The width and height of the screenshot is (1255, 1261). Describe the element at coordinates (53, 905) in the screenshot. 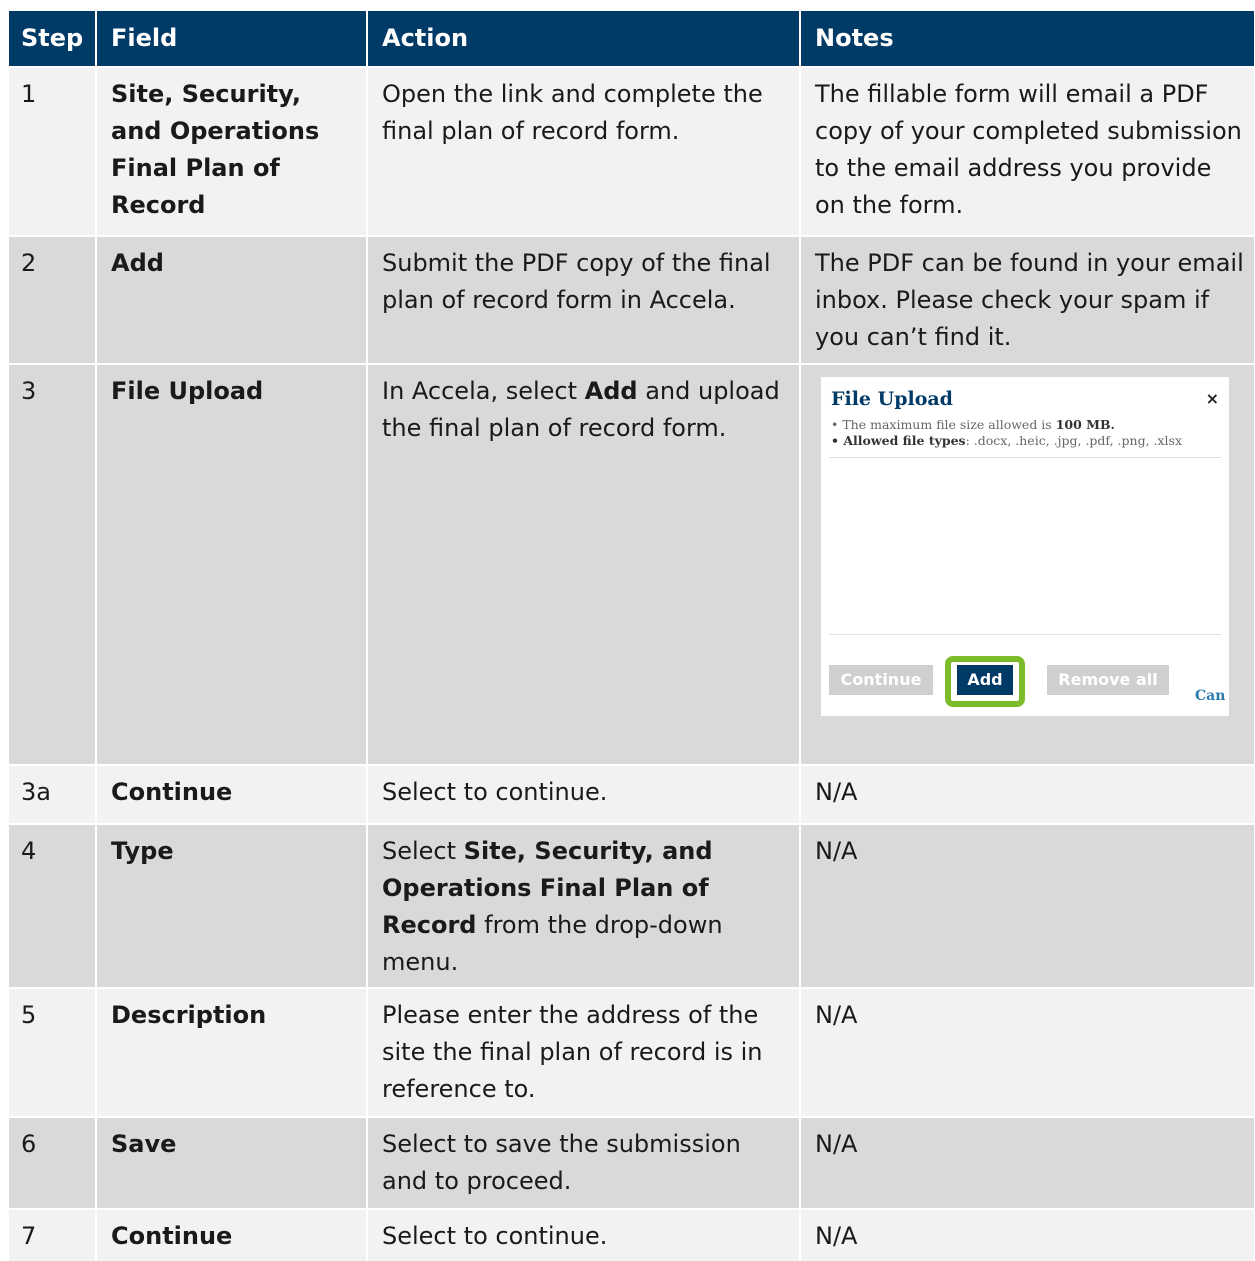

I see `step-number: 4` at that location.